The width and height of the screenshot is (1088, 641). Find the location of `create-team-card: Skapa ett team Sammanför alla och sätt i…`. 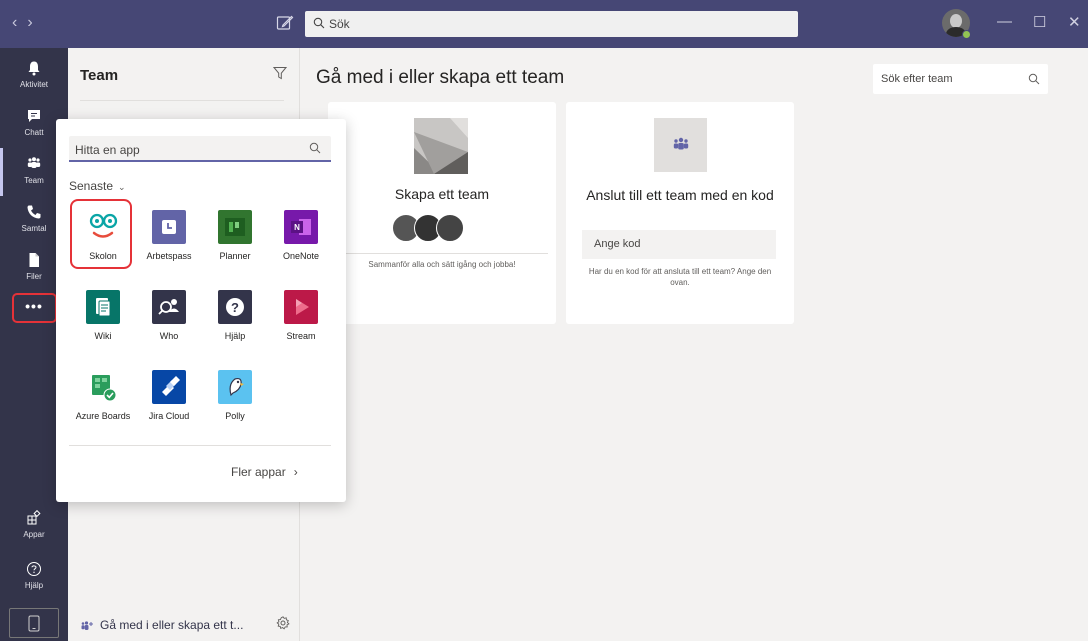

create-team-card: Skapa ett team Sammanför alla och sätt i… is located at coordinates (442, 213).